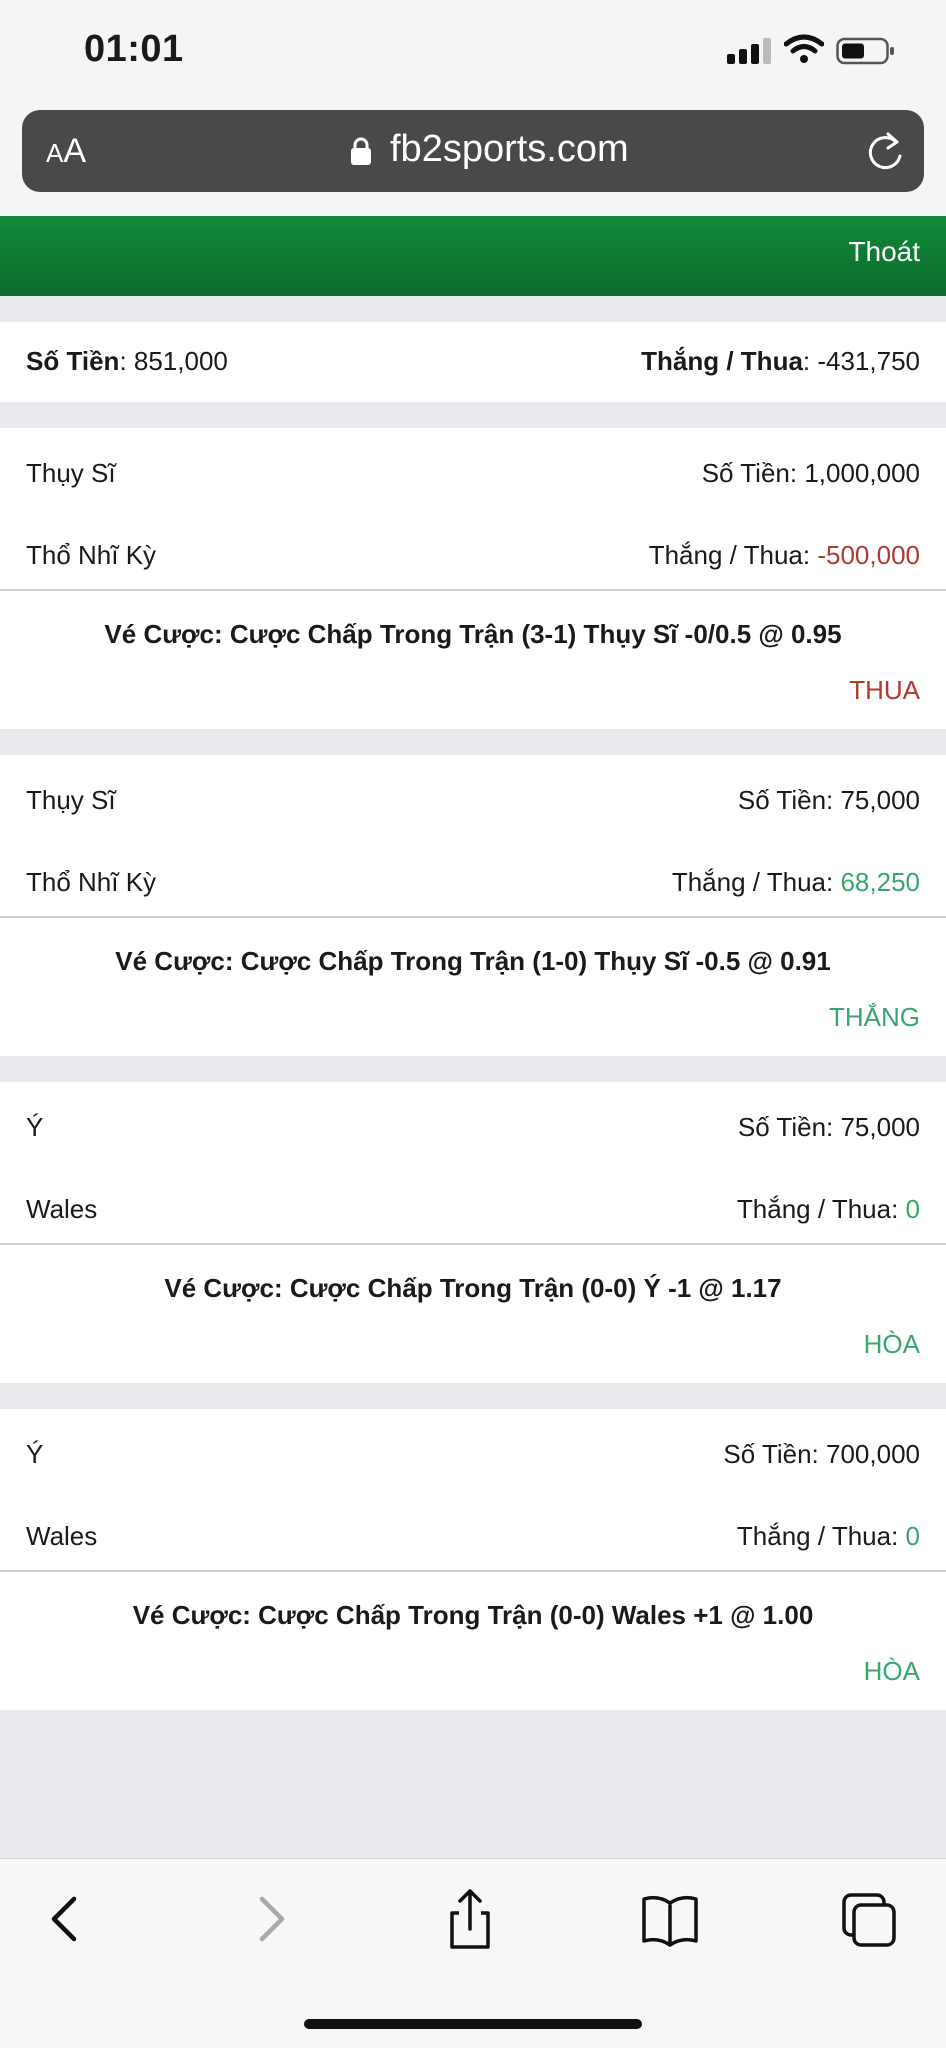 The width and height of the screenshot is (946, 2048). I want to click on bet-winloss: Thắng / Thua: -500,000, so click(784, 555).